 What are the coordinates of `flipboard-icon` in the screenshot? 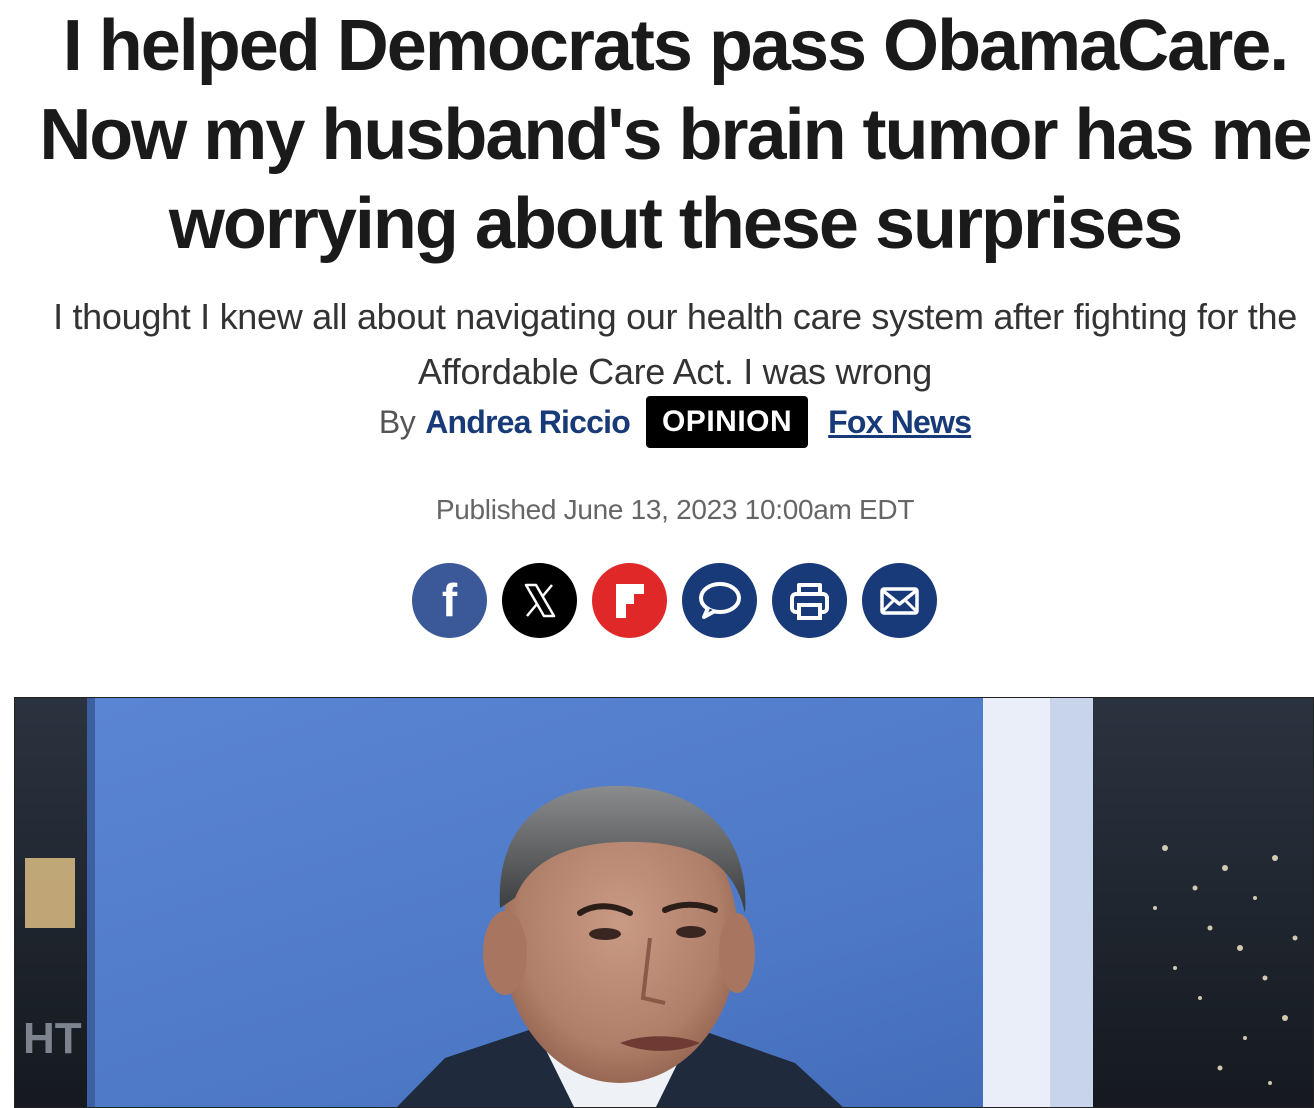 It's located at (630, 601).